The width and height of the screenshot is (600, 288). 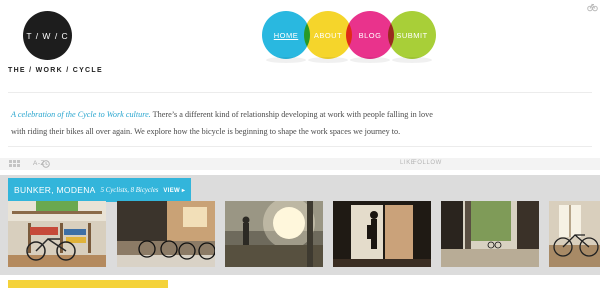 I want to click on clock-icon, so click(x=46, y=164).